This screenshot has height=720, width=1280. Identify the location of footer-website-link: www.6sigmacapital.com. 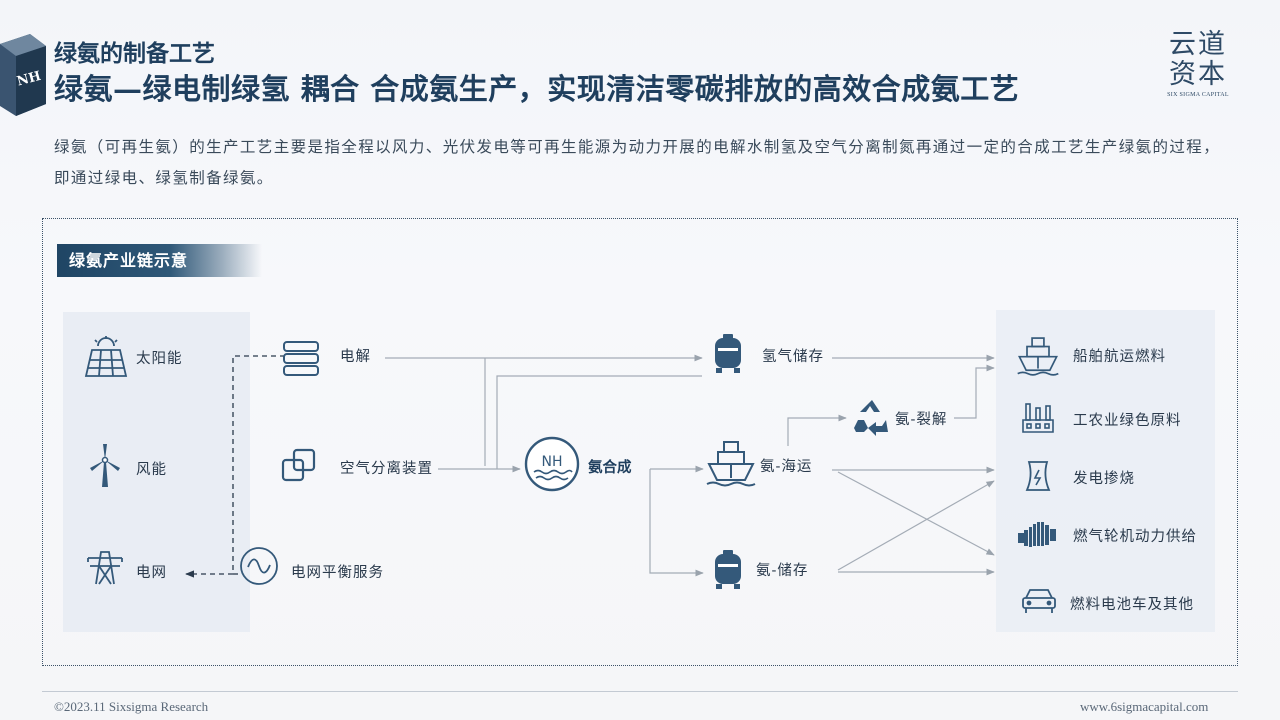
(1144, 707).